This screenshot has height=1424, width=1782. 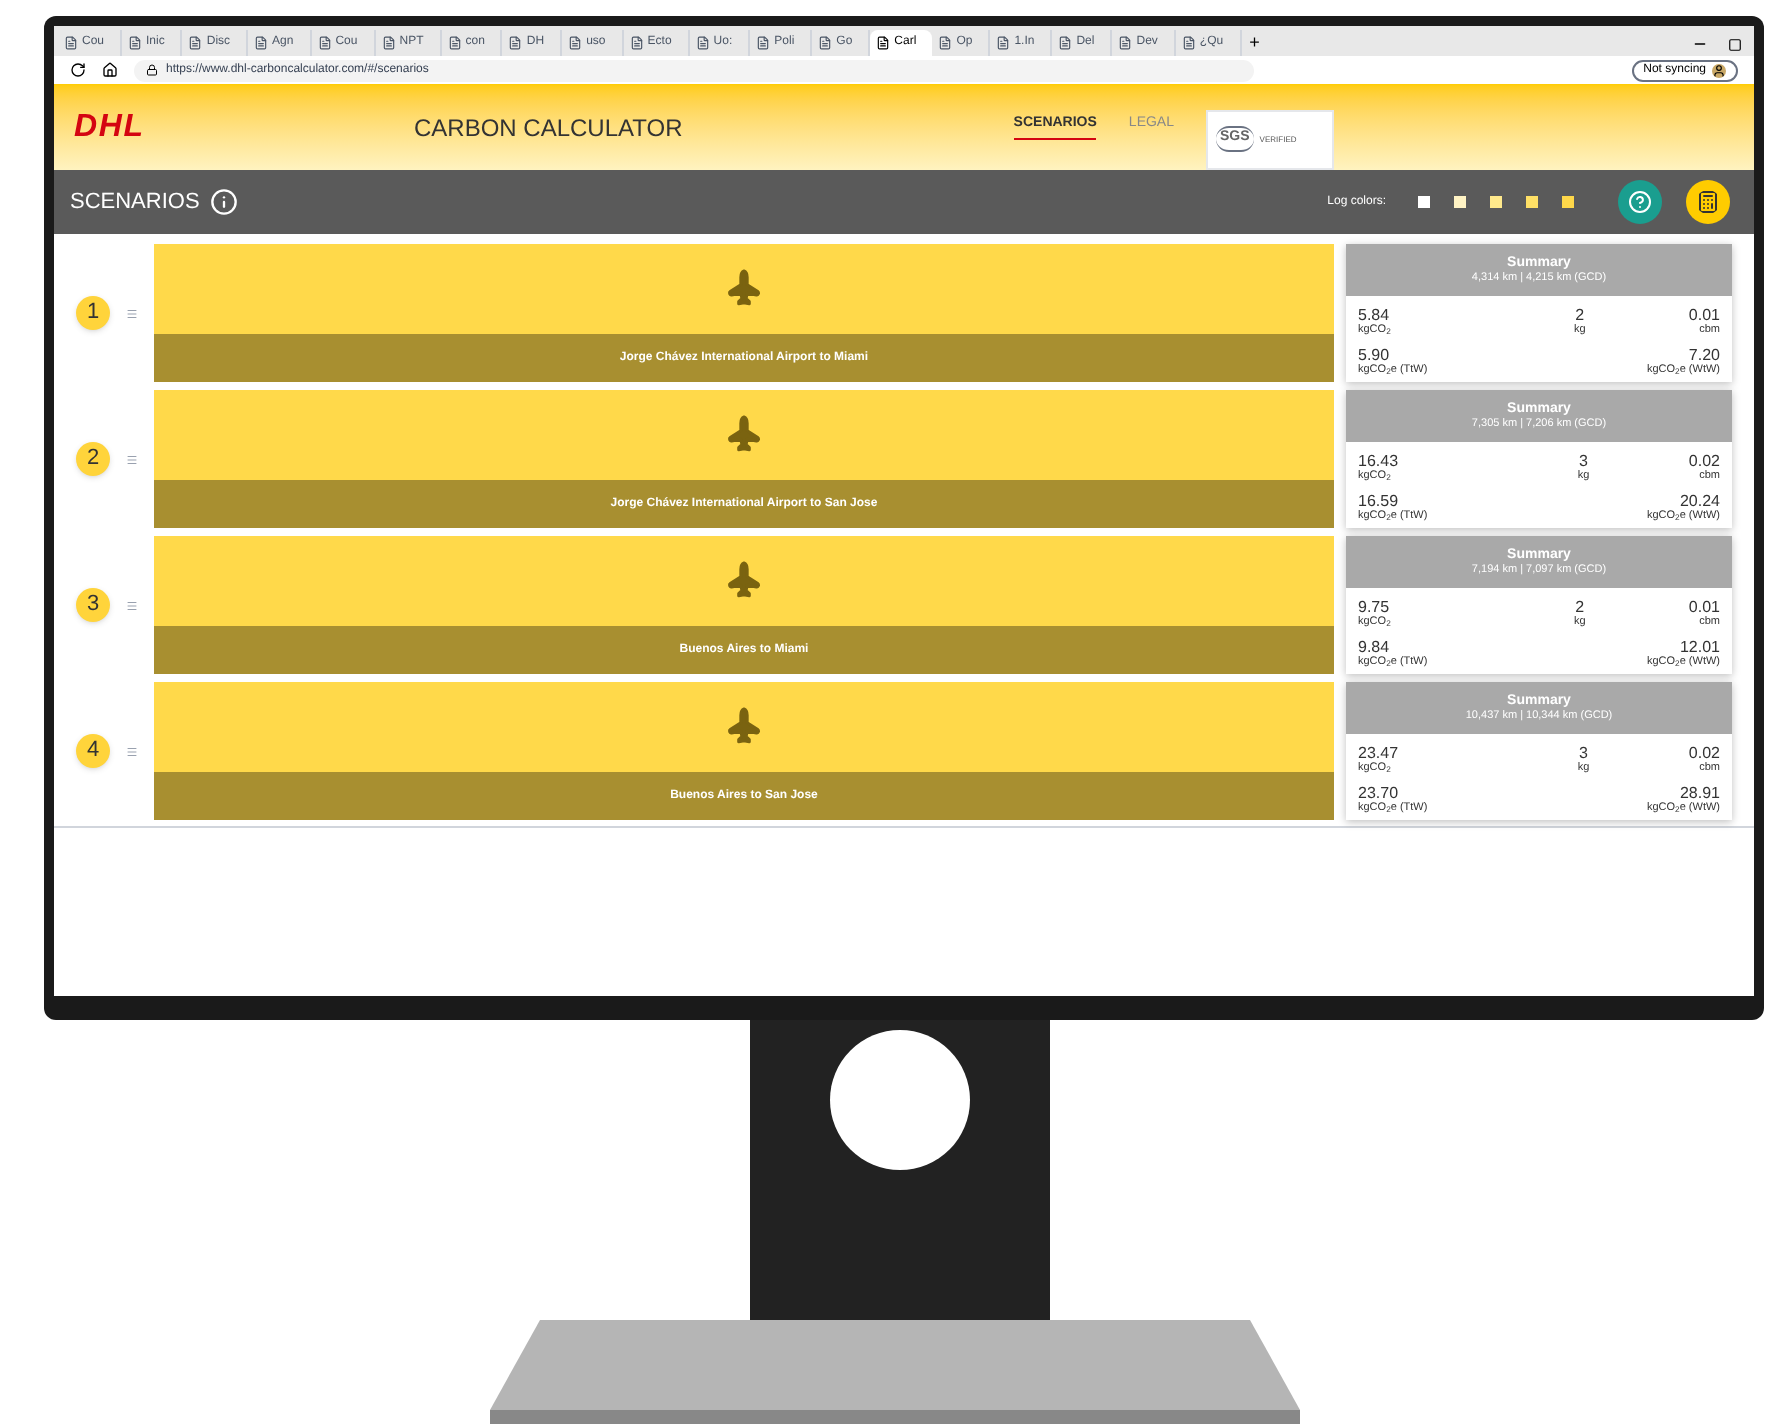 I want to click on wtw-value: 28.91, so click(x=1699, y=793).